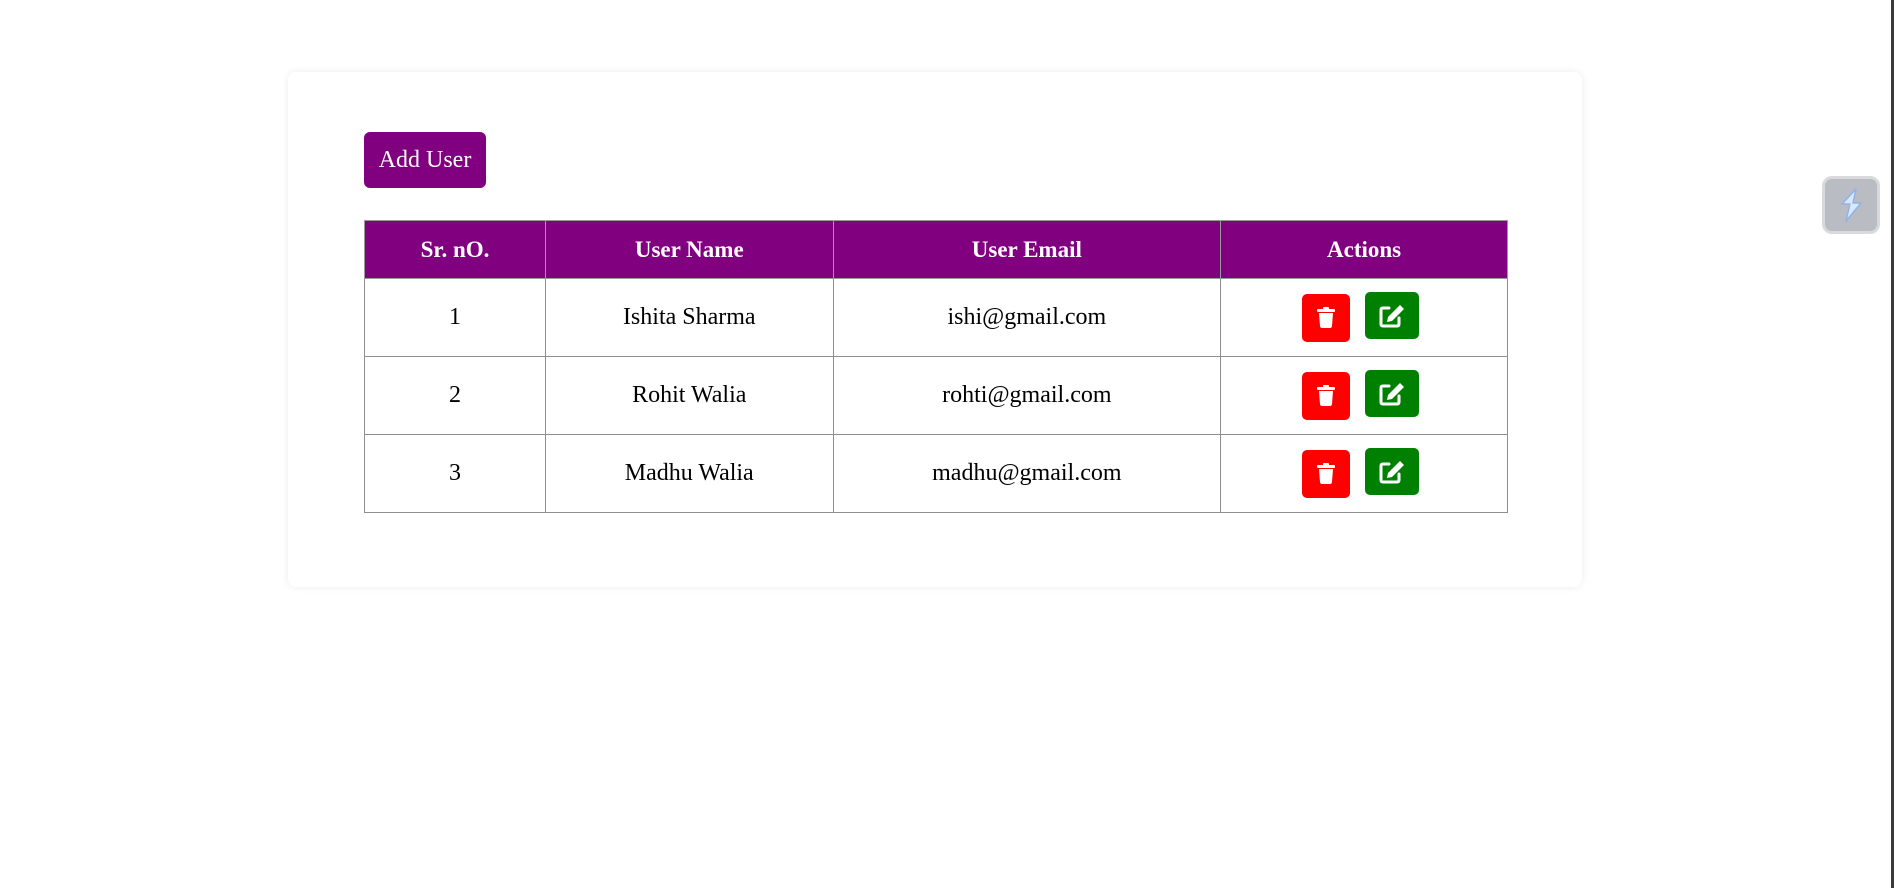 This screenshot has height=888, width=1894. What do you see at coordinates (1364, 249) in the screenshot?
I see `header-actions: Actions` at bounding box center [1364, 249].